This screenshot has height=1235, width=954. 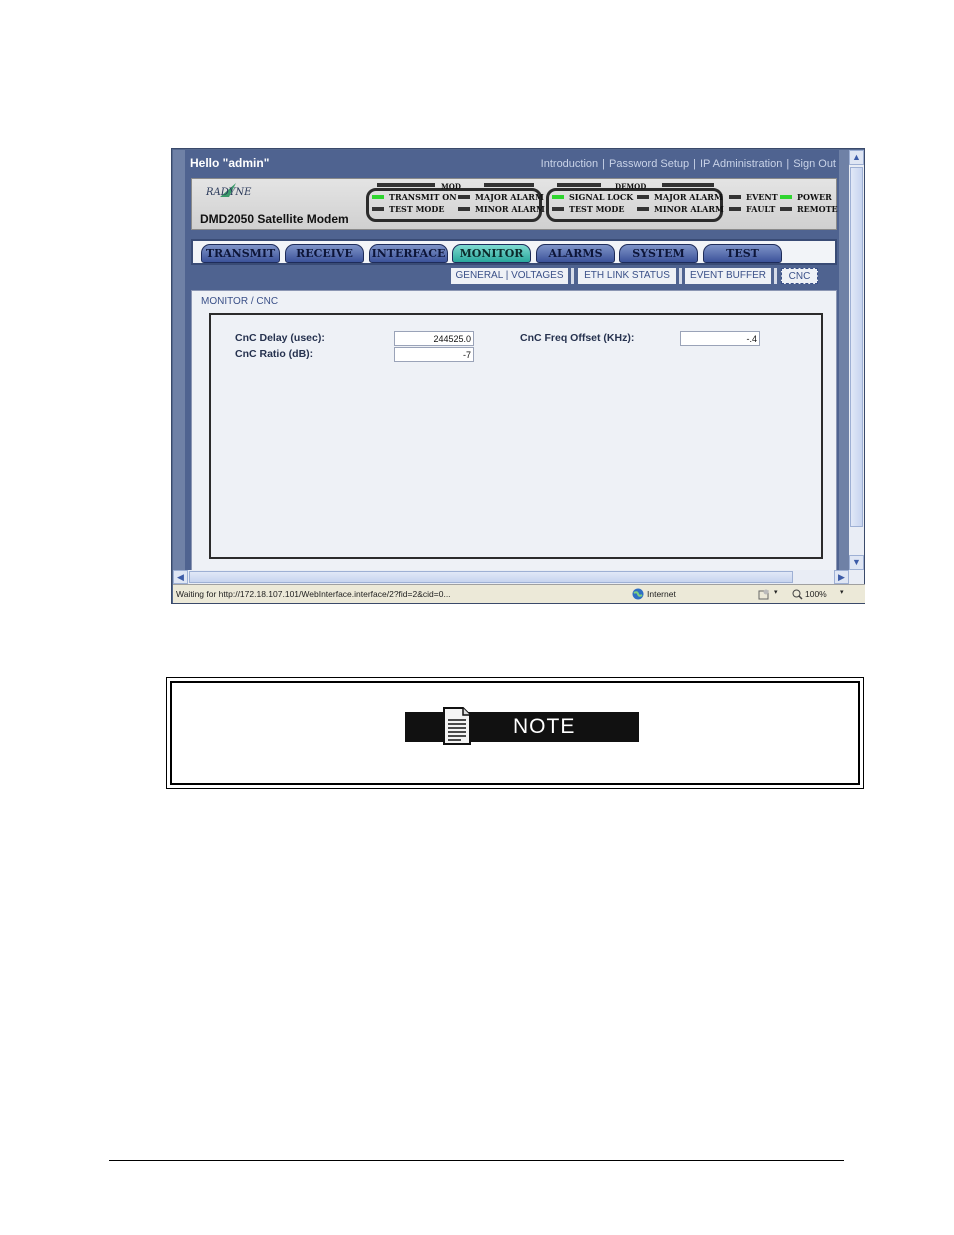 I want to click on tab-monitor: MONITOR, so click(x=491, y=253).